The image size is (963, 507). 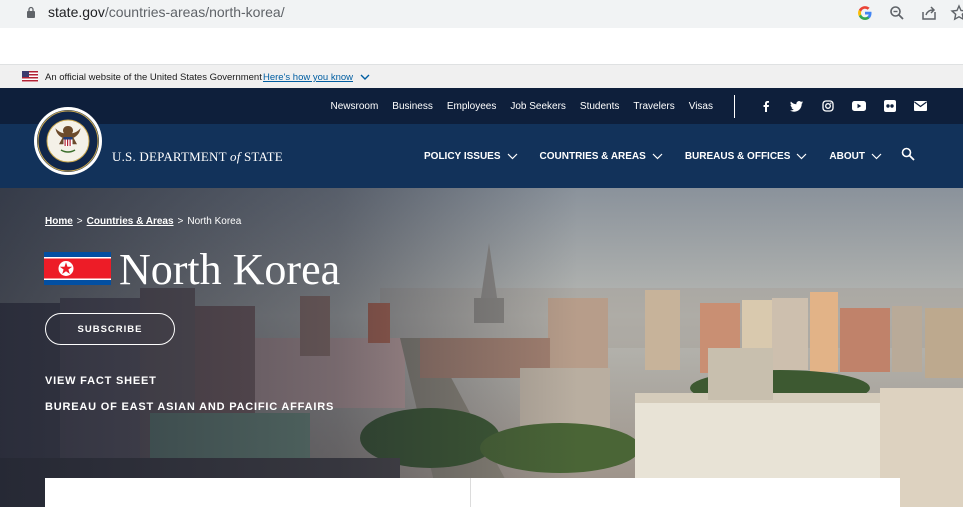 What do you see at coordinates (827, 106) in the screenshot?
I see `instagram-icon` at bounding box center [827, 106].